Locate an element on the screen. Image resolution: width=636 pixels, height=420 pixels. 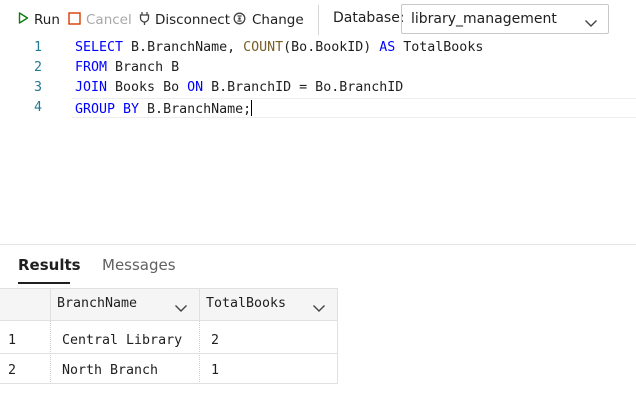
sql-text: TotalBooks is located at coordinates (439, 47).